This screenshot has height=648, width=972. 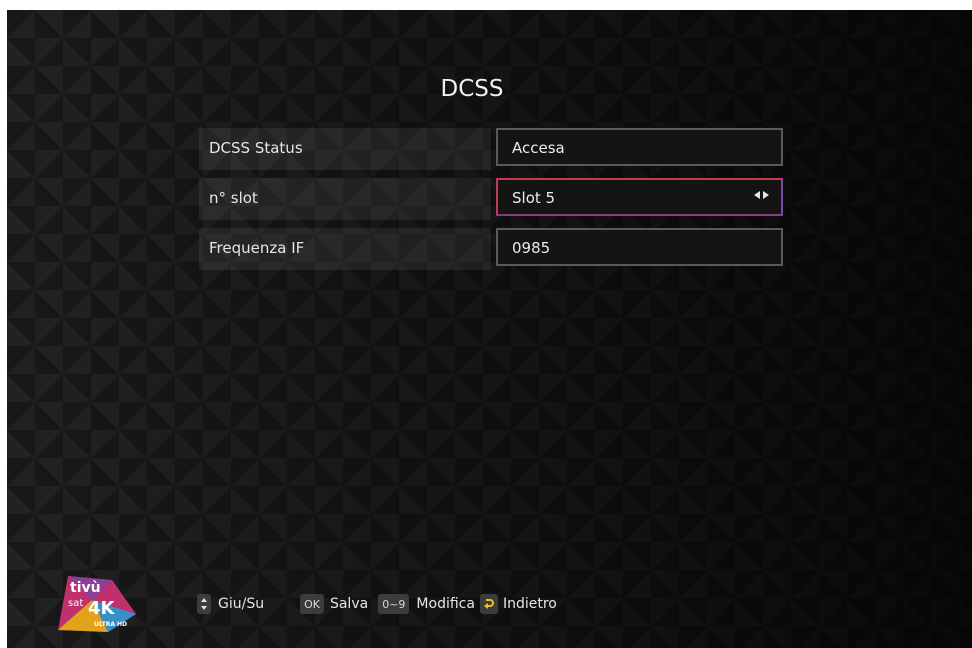 What do you see at coordinates (757, 195) in the screenshot?
I see `arrow-left-icon` at bounding box center [757, 195].